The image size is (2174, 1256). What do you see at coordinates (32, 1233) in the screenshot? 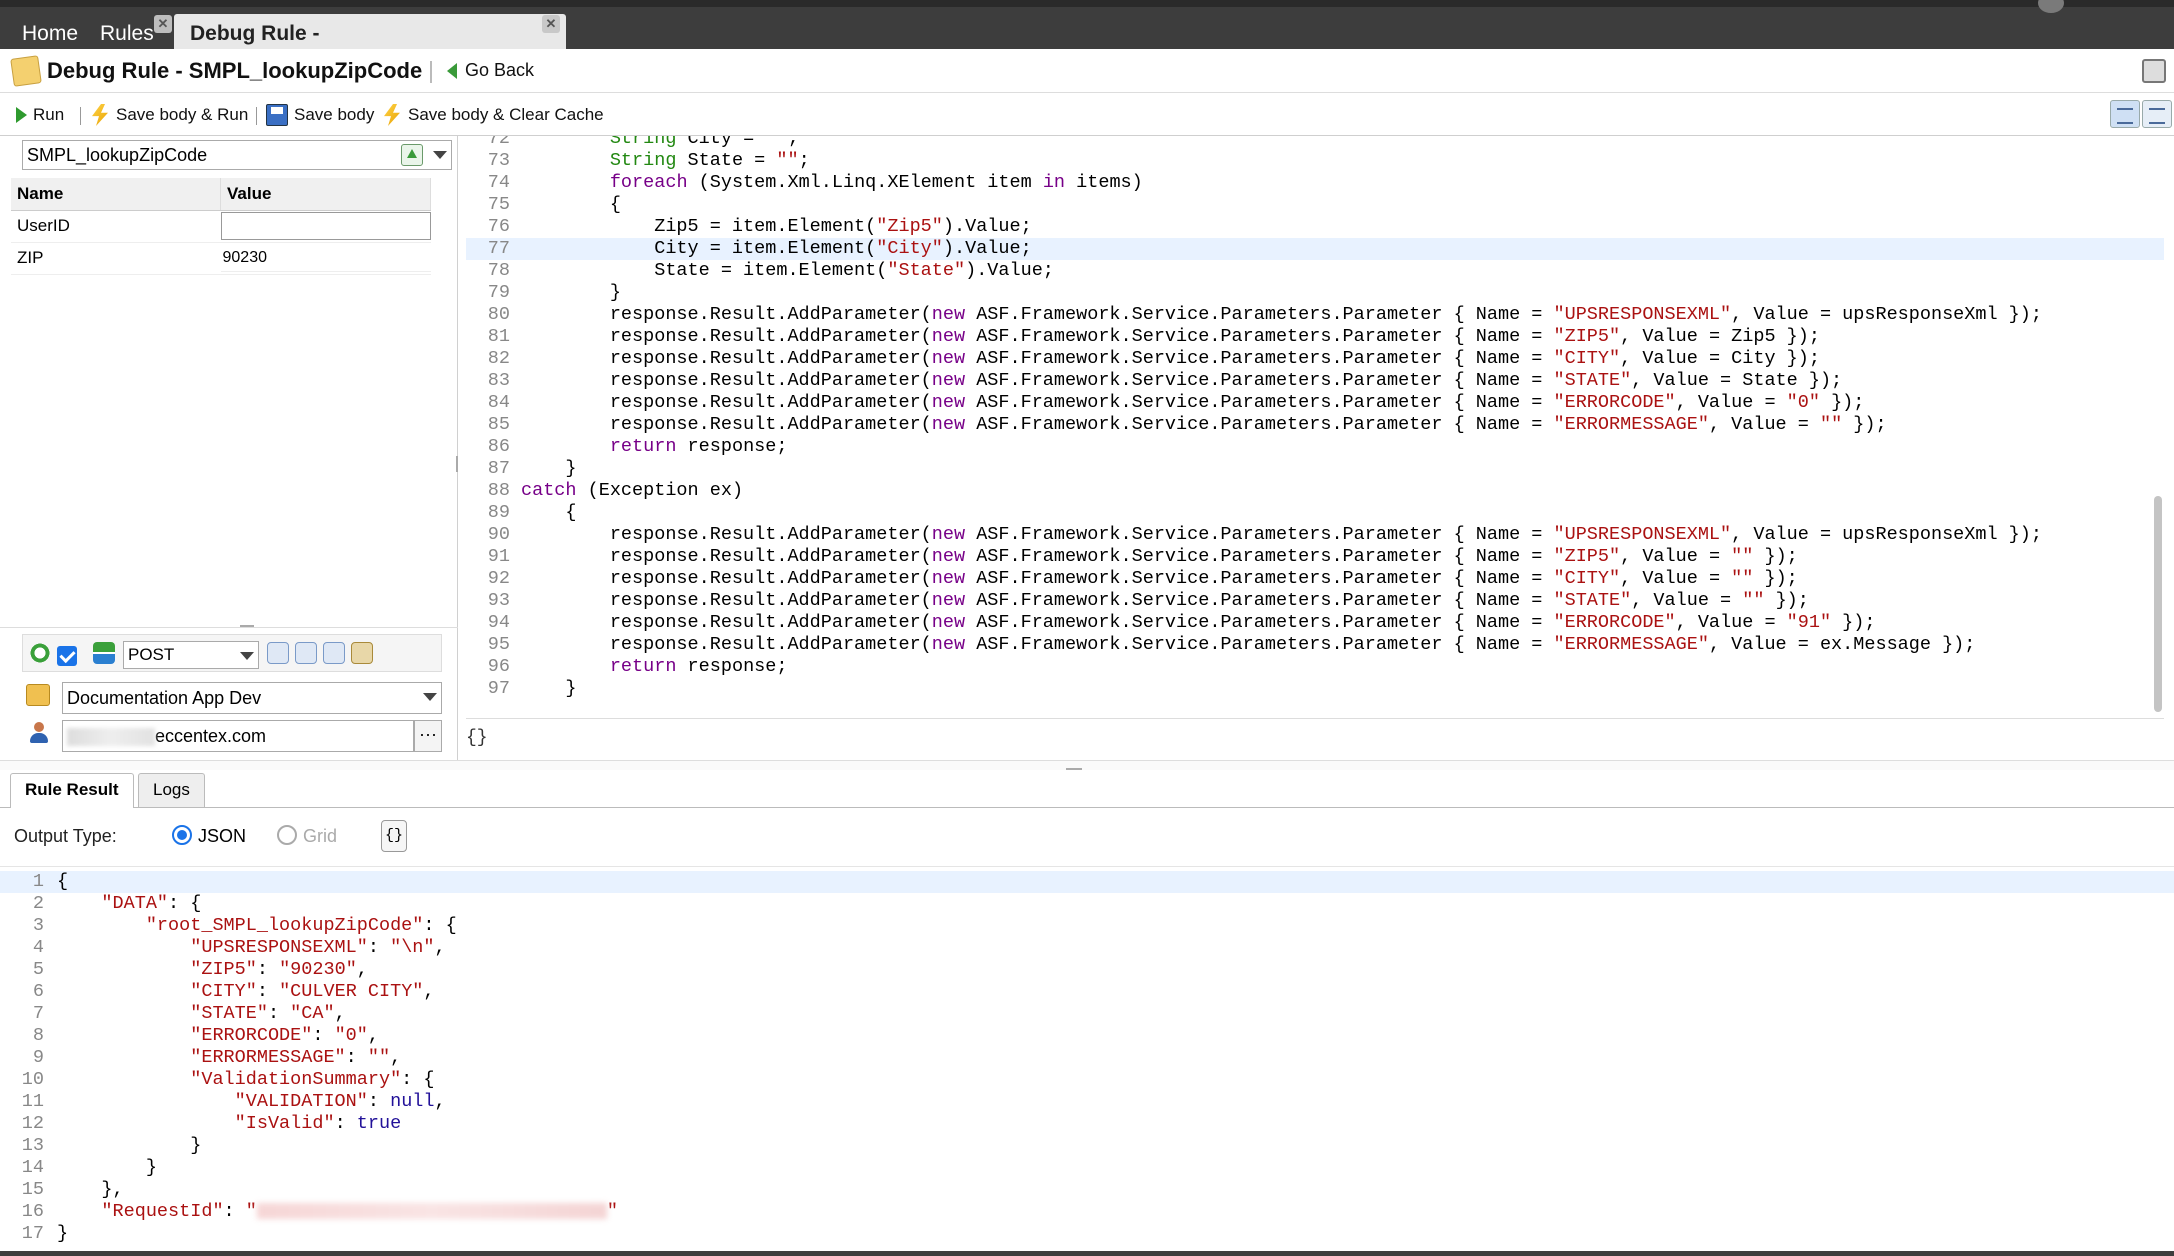
I see `line-number: 17` at bounding box center [32, 1233].